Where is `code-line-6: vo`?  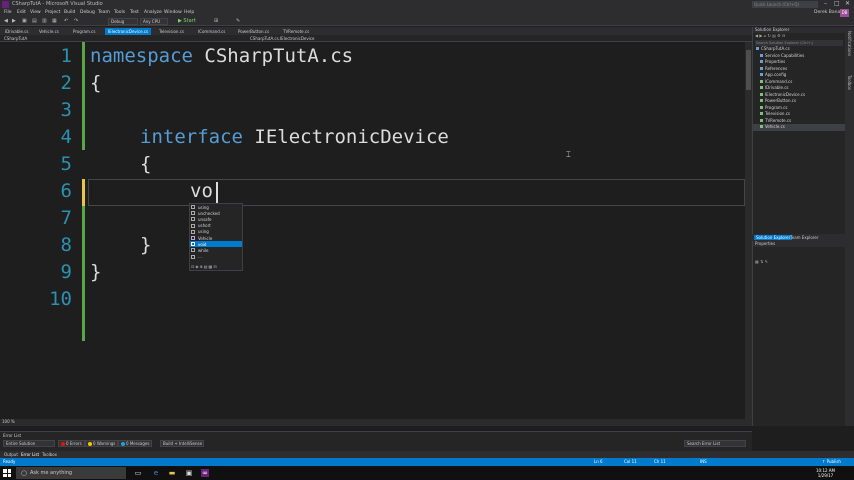
code-line-6: vo is located at coordinates (201, 191).